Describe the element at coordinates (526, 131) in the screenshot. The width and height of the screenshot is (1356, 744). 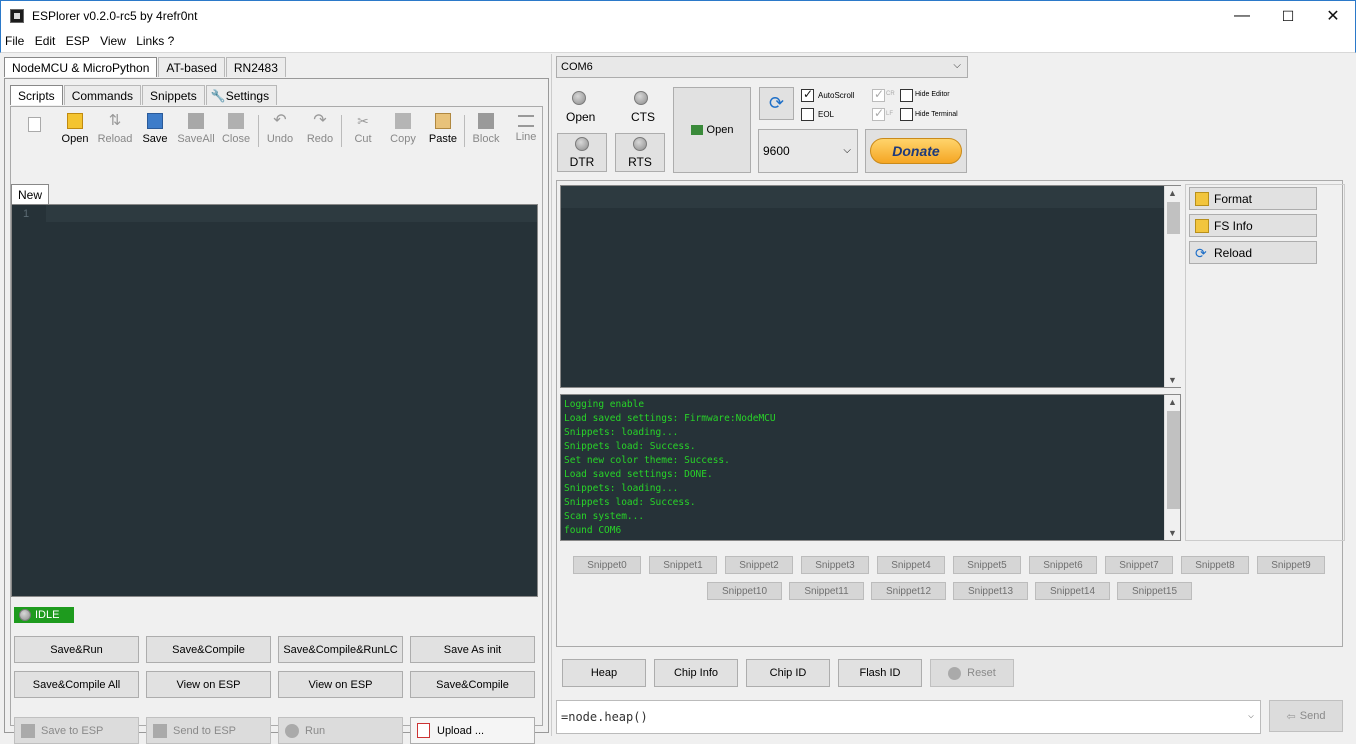
I see `line-button: Line` at that location.